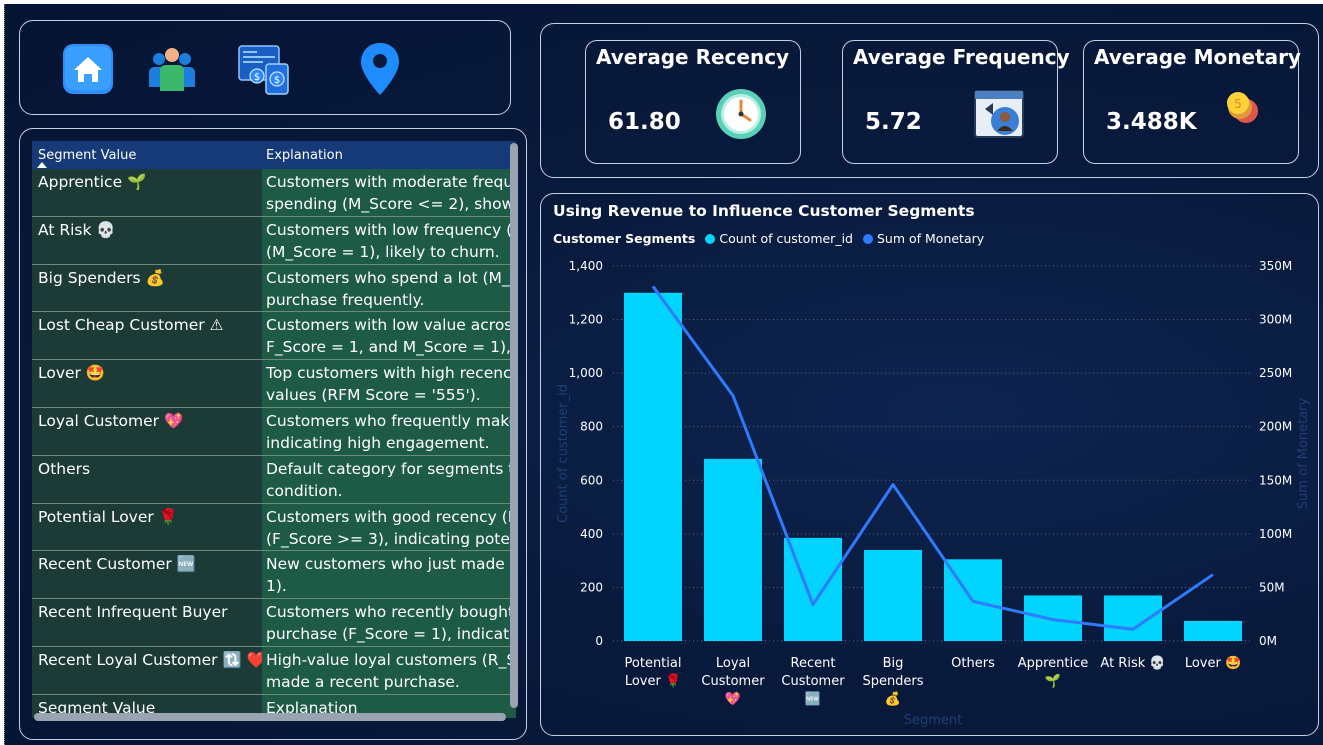  Describe the element at coordinates (389, 155) in the screenshot. I see `column-header-explanation: Explanation` at that location.